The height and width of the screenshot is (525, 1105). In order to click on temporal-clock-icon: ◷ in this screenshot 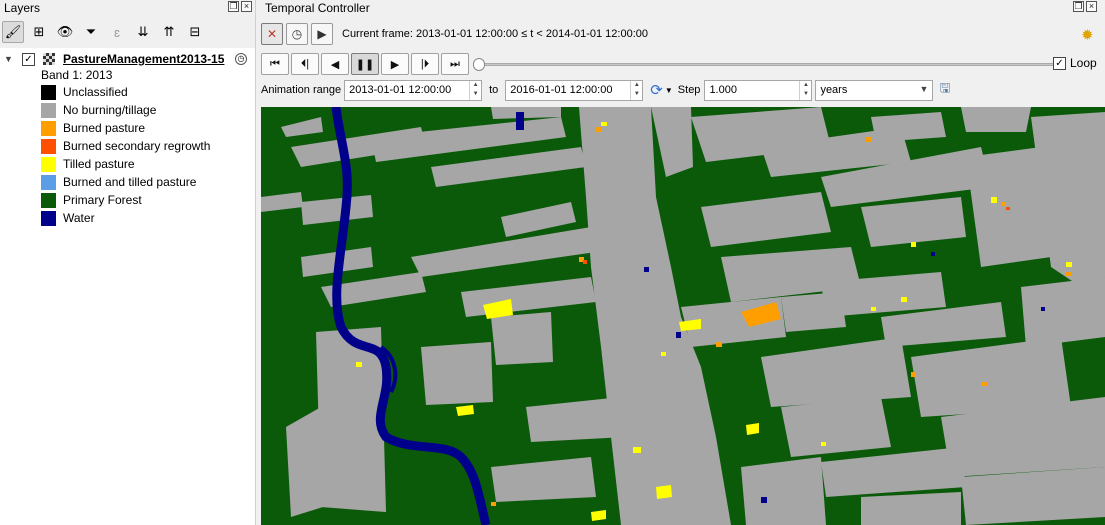, I will do `click(241, 59)`.